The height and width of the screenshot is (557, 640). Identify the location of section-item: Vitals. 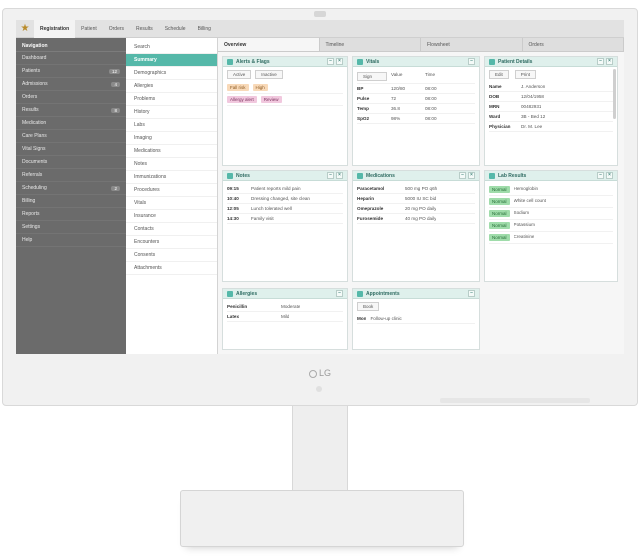
(171, 203).